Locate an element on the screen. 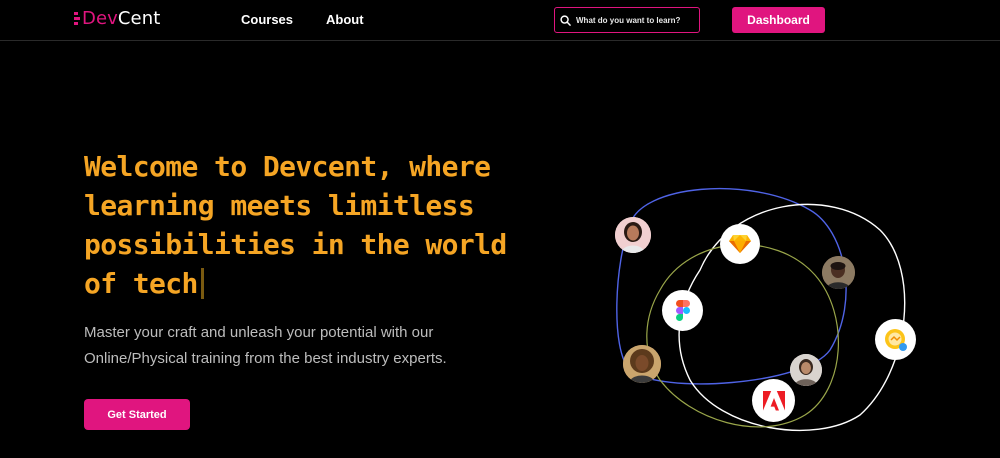 This screenshot has width=1000, height=458. navbar: DevCent Courses About Dashboard is located at coordinates (500, 20).